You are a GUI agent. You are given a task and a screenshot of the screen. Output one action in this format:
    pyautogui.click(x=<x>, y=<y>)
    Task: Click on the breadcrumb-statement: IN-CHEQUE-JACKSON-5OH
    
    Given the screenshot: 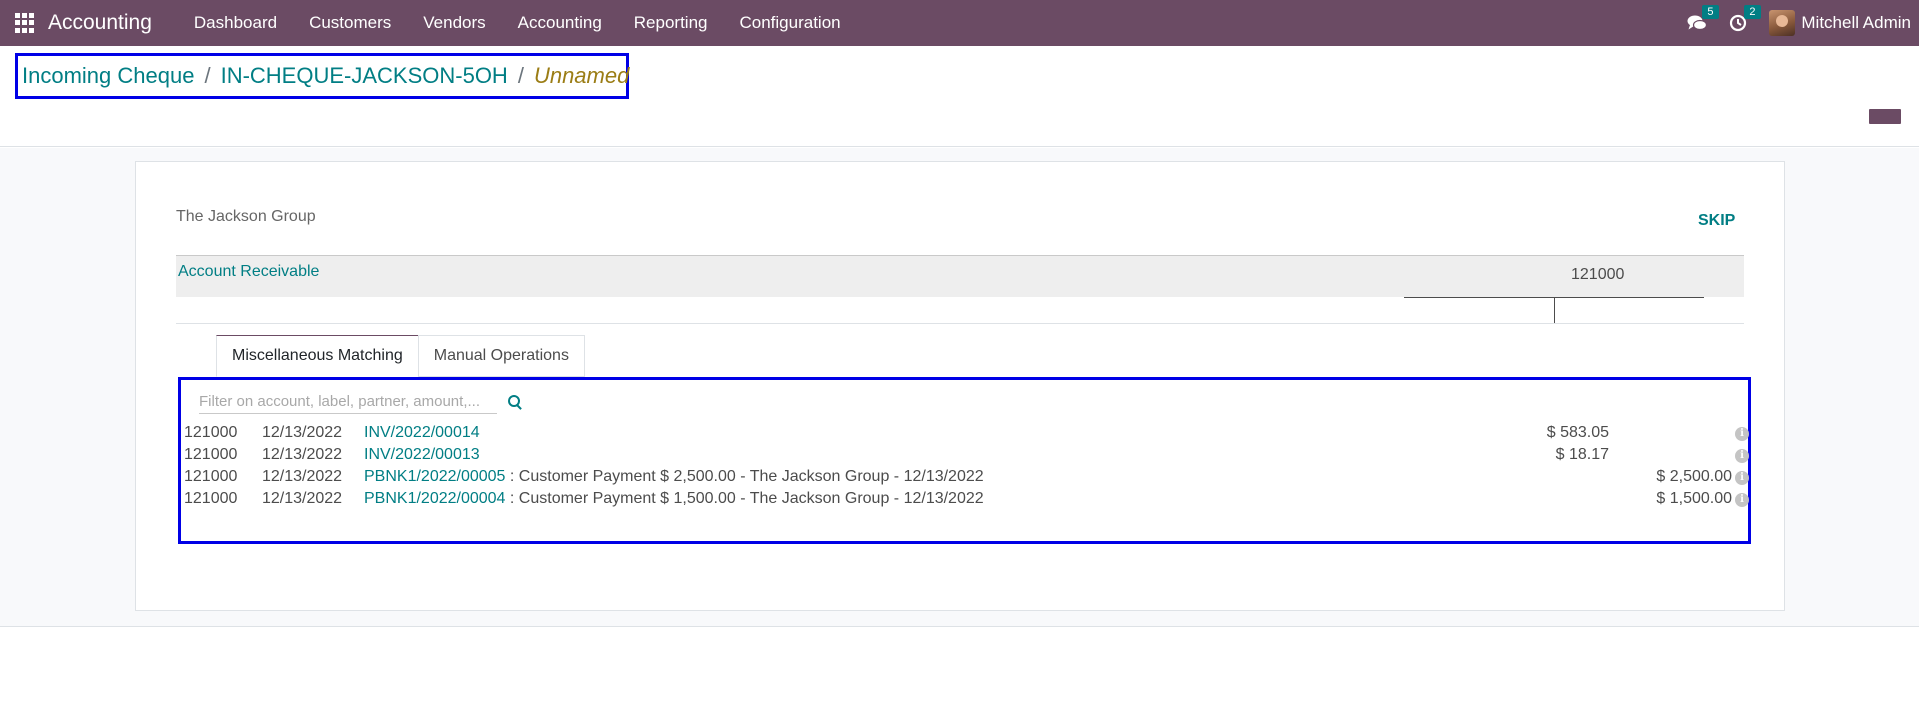 What is the action you would take?
    pyautogui.click(x=364, y=76)
    